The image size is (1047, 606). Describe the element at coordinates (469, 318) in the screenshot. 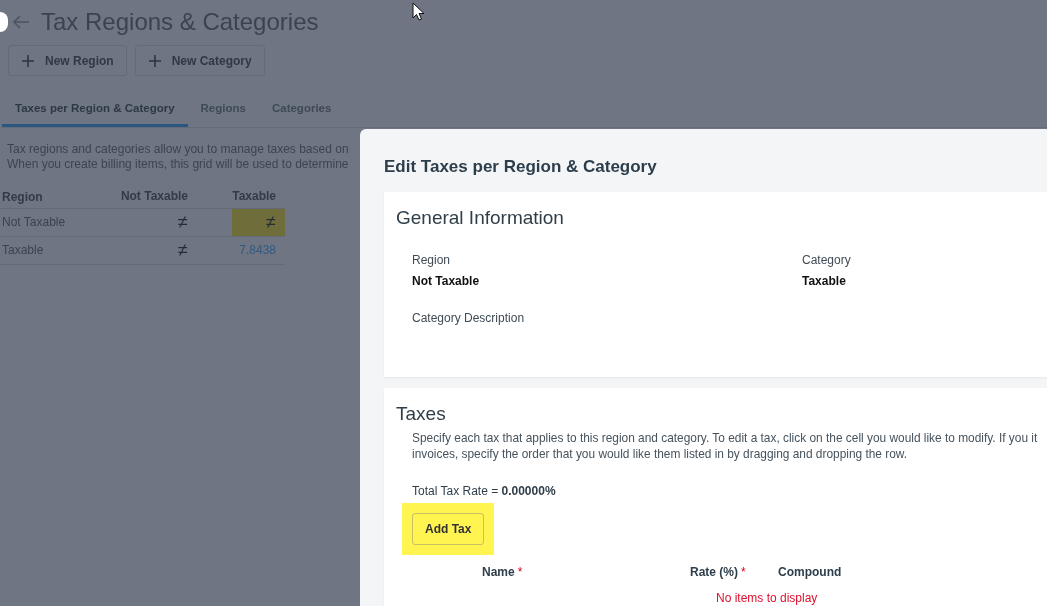

I see `field-label: Category Description` at that location.